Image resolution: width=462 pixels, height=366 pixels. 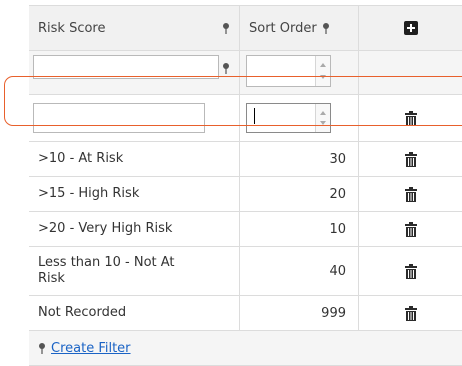 I want to click on create-filter-link: Create Filter, so click(x=91, y=348).